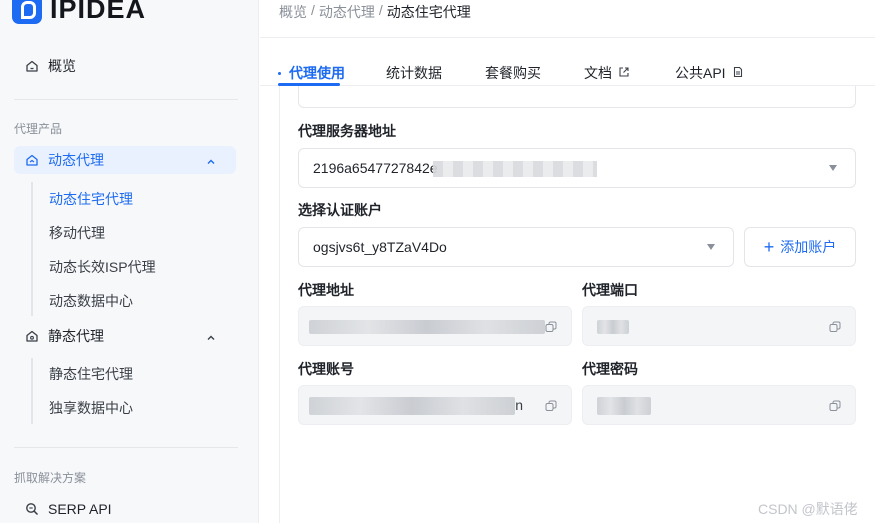 The image size is (875, 523). I want to click on tab-docs: 文档, so click(607, 73).